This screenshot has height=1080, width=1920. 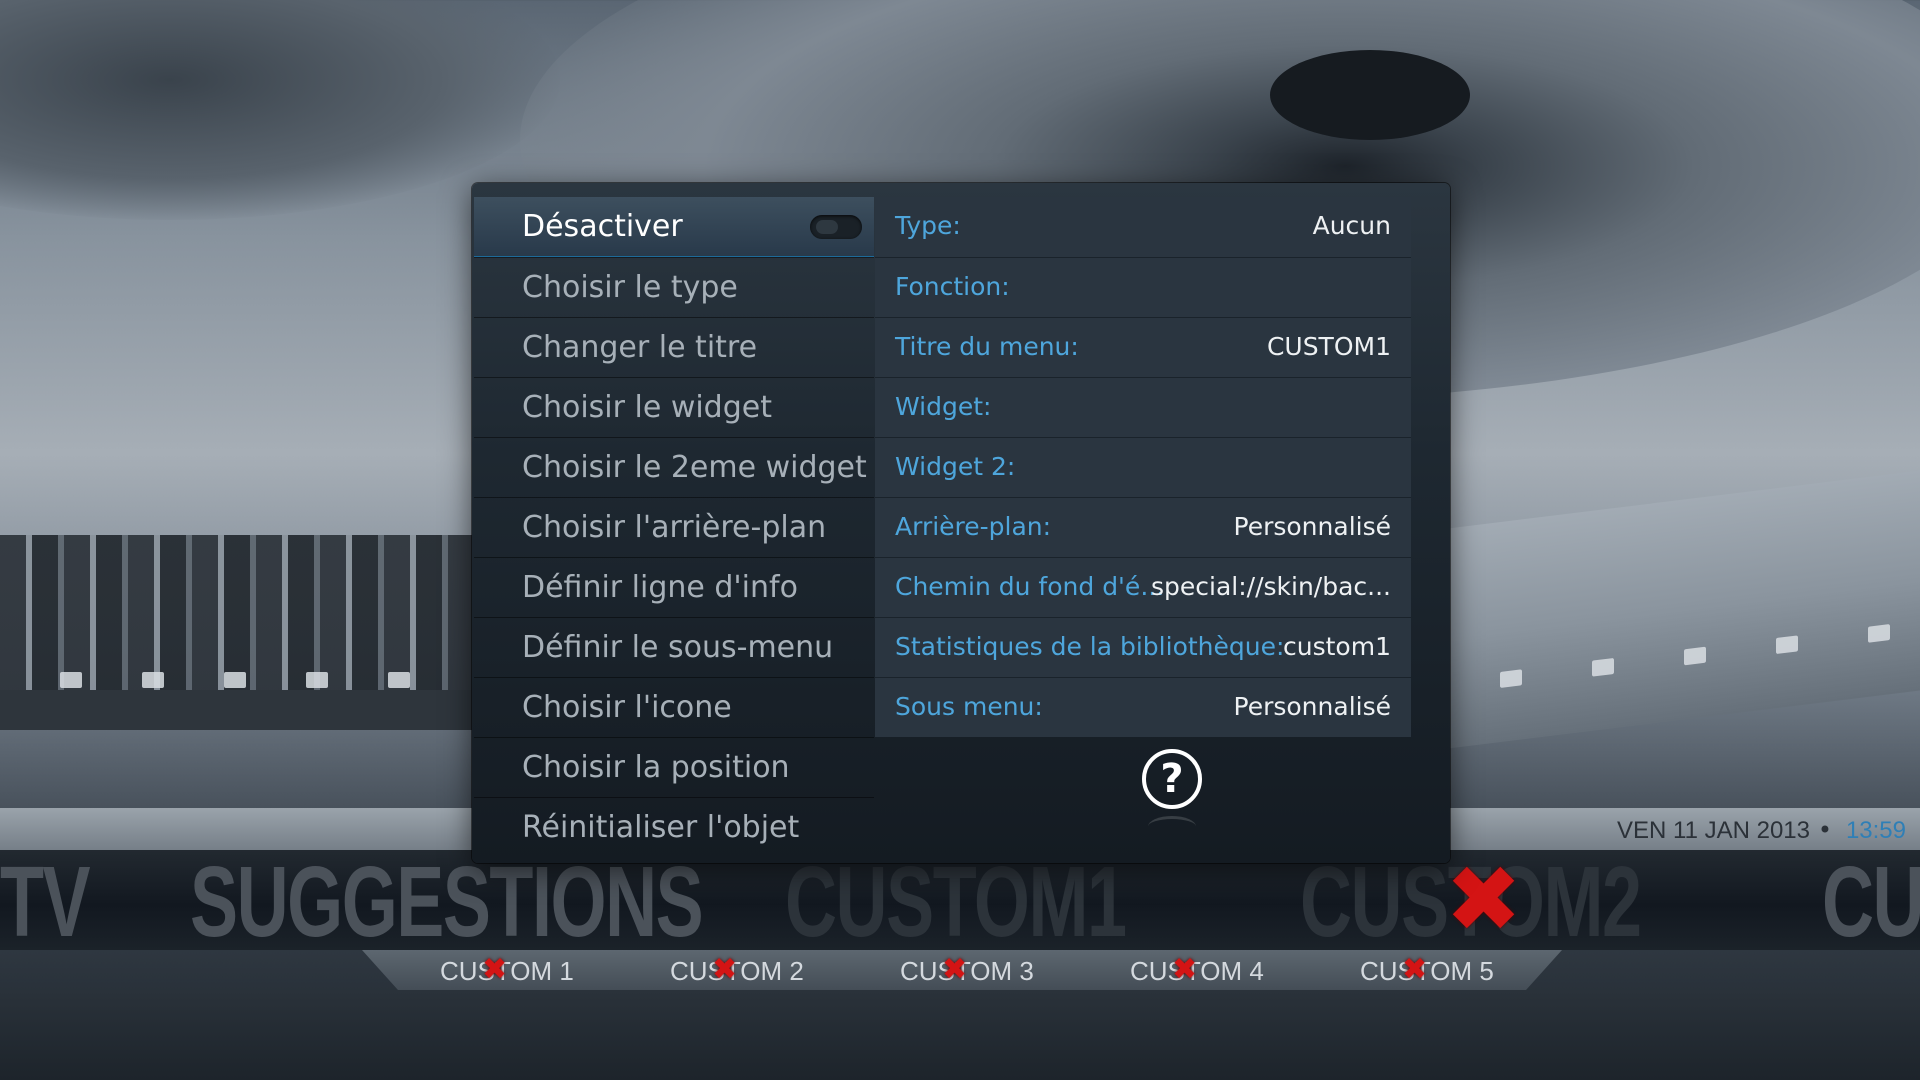 What do you see at coordinates (1680, 610) in the screenshot?
I see `film-strip-right` at bounding box center [1680, 610].